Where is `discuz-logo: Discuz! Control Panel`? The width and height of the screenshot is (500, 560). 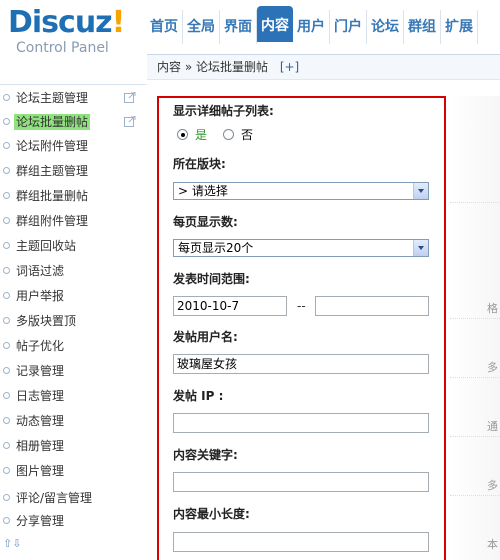 discuz-logo: Discuz! Control Panel is located at coordinates (78, 36).